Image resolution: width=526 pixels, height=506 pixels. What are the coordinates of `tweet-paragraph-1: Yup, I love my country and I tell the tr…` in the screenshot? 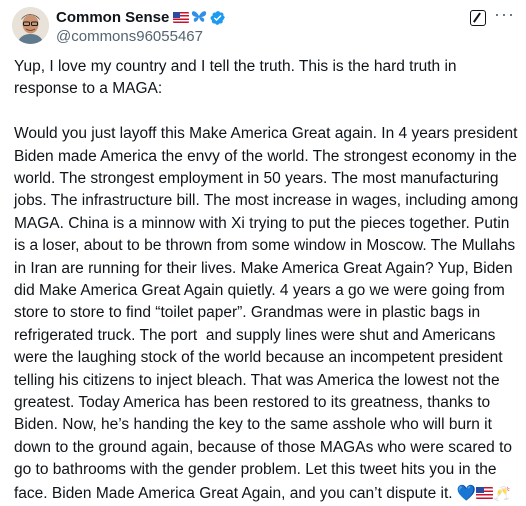 It's located at (237, 78).